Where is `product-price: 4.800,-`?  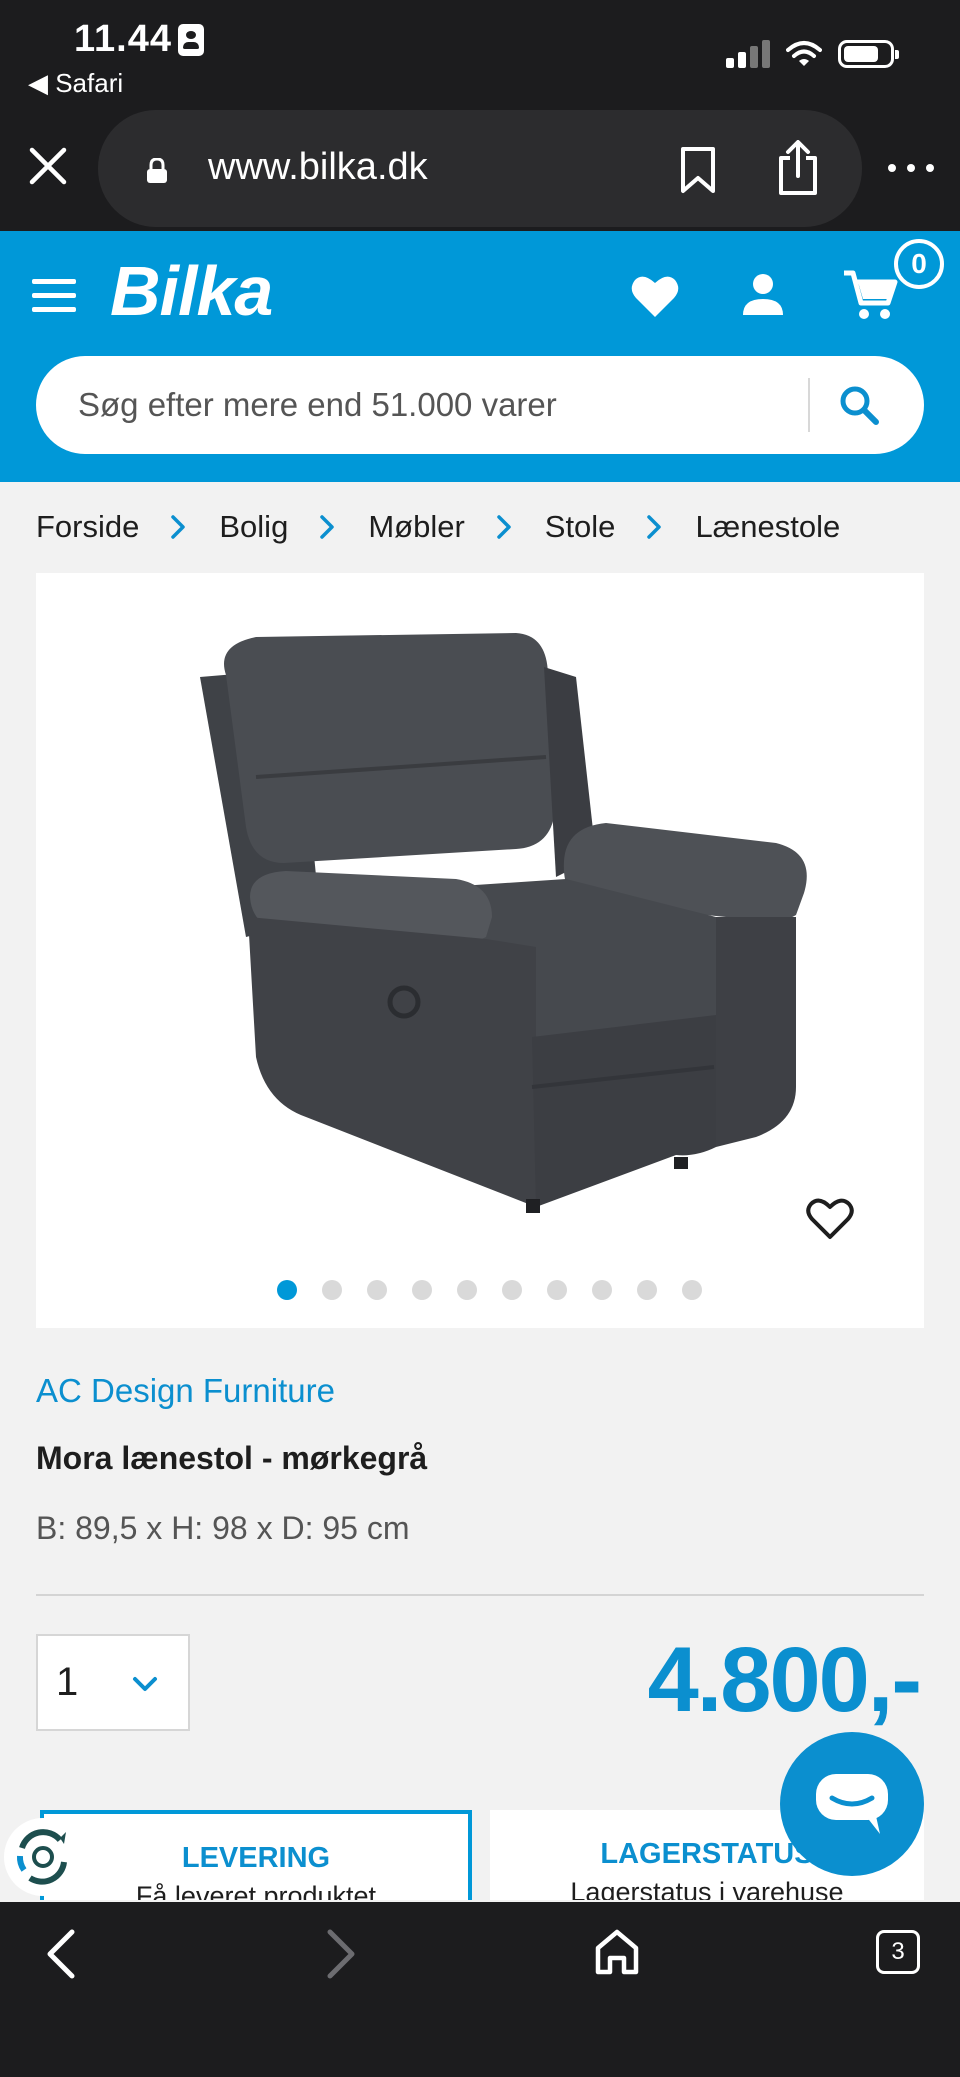
product-price: 4.800,- is located at coordinates (784, 1680).